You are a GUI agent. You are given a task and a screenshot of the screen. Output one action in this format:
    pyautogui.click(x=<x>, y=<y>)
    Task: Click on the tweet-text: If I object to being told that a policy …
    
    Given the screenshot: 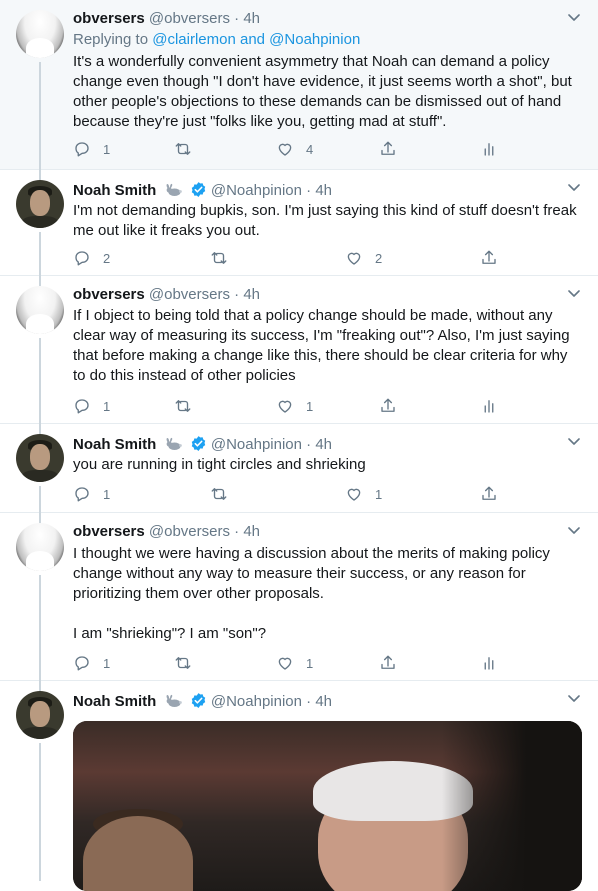 What is the action you would take?
    pyautogui.click(x=321, y=345)
    